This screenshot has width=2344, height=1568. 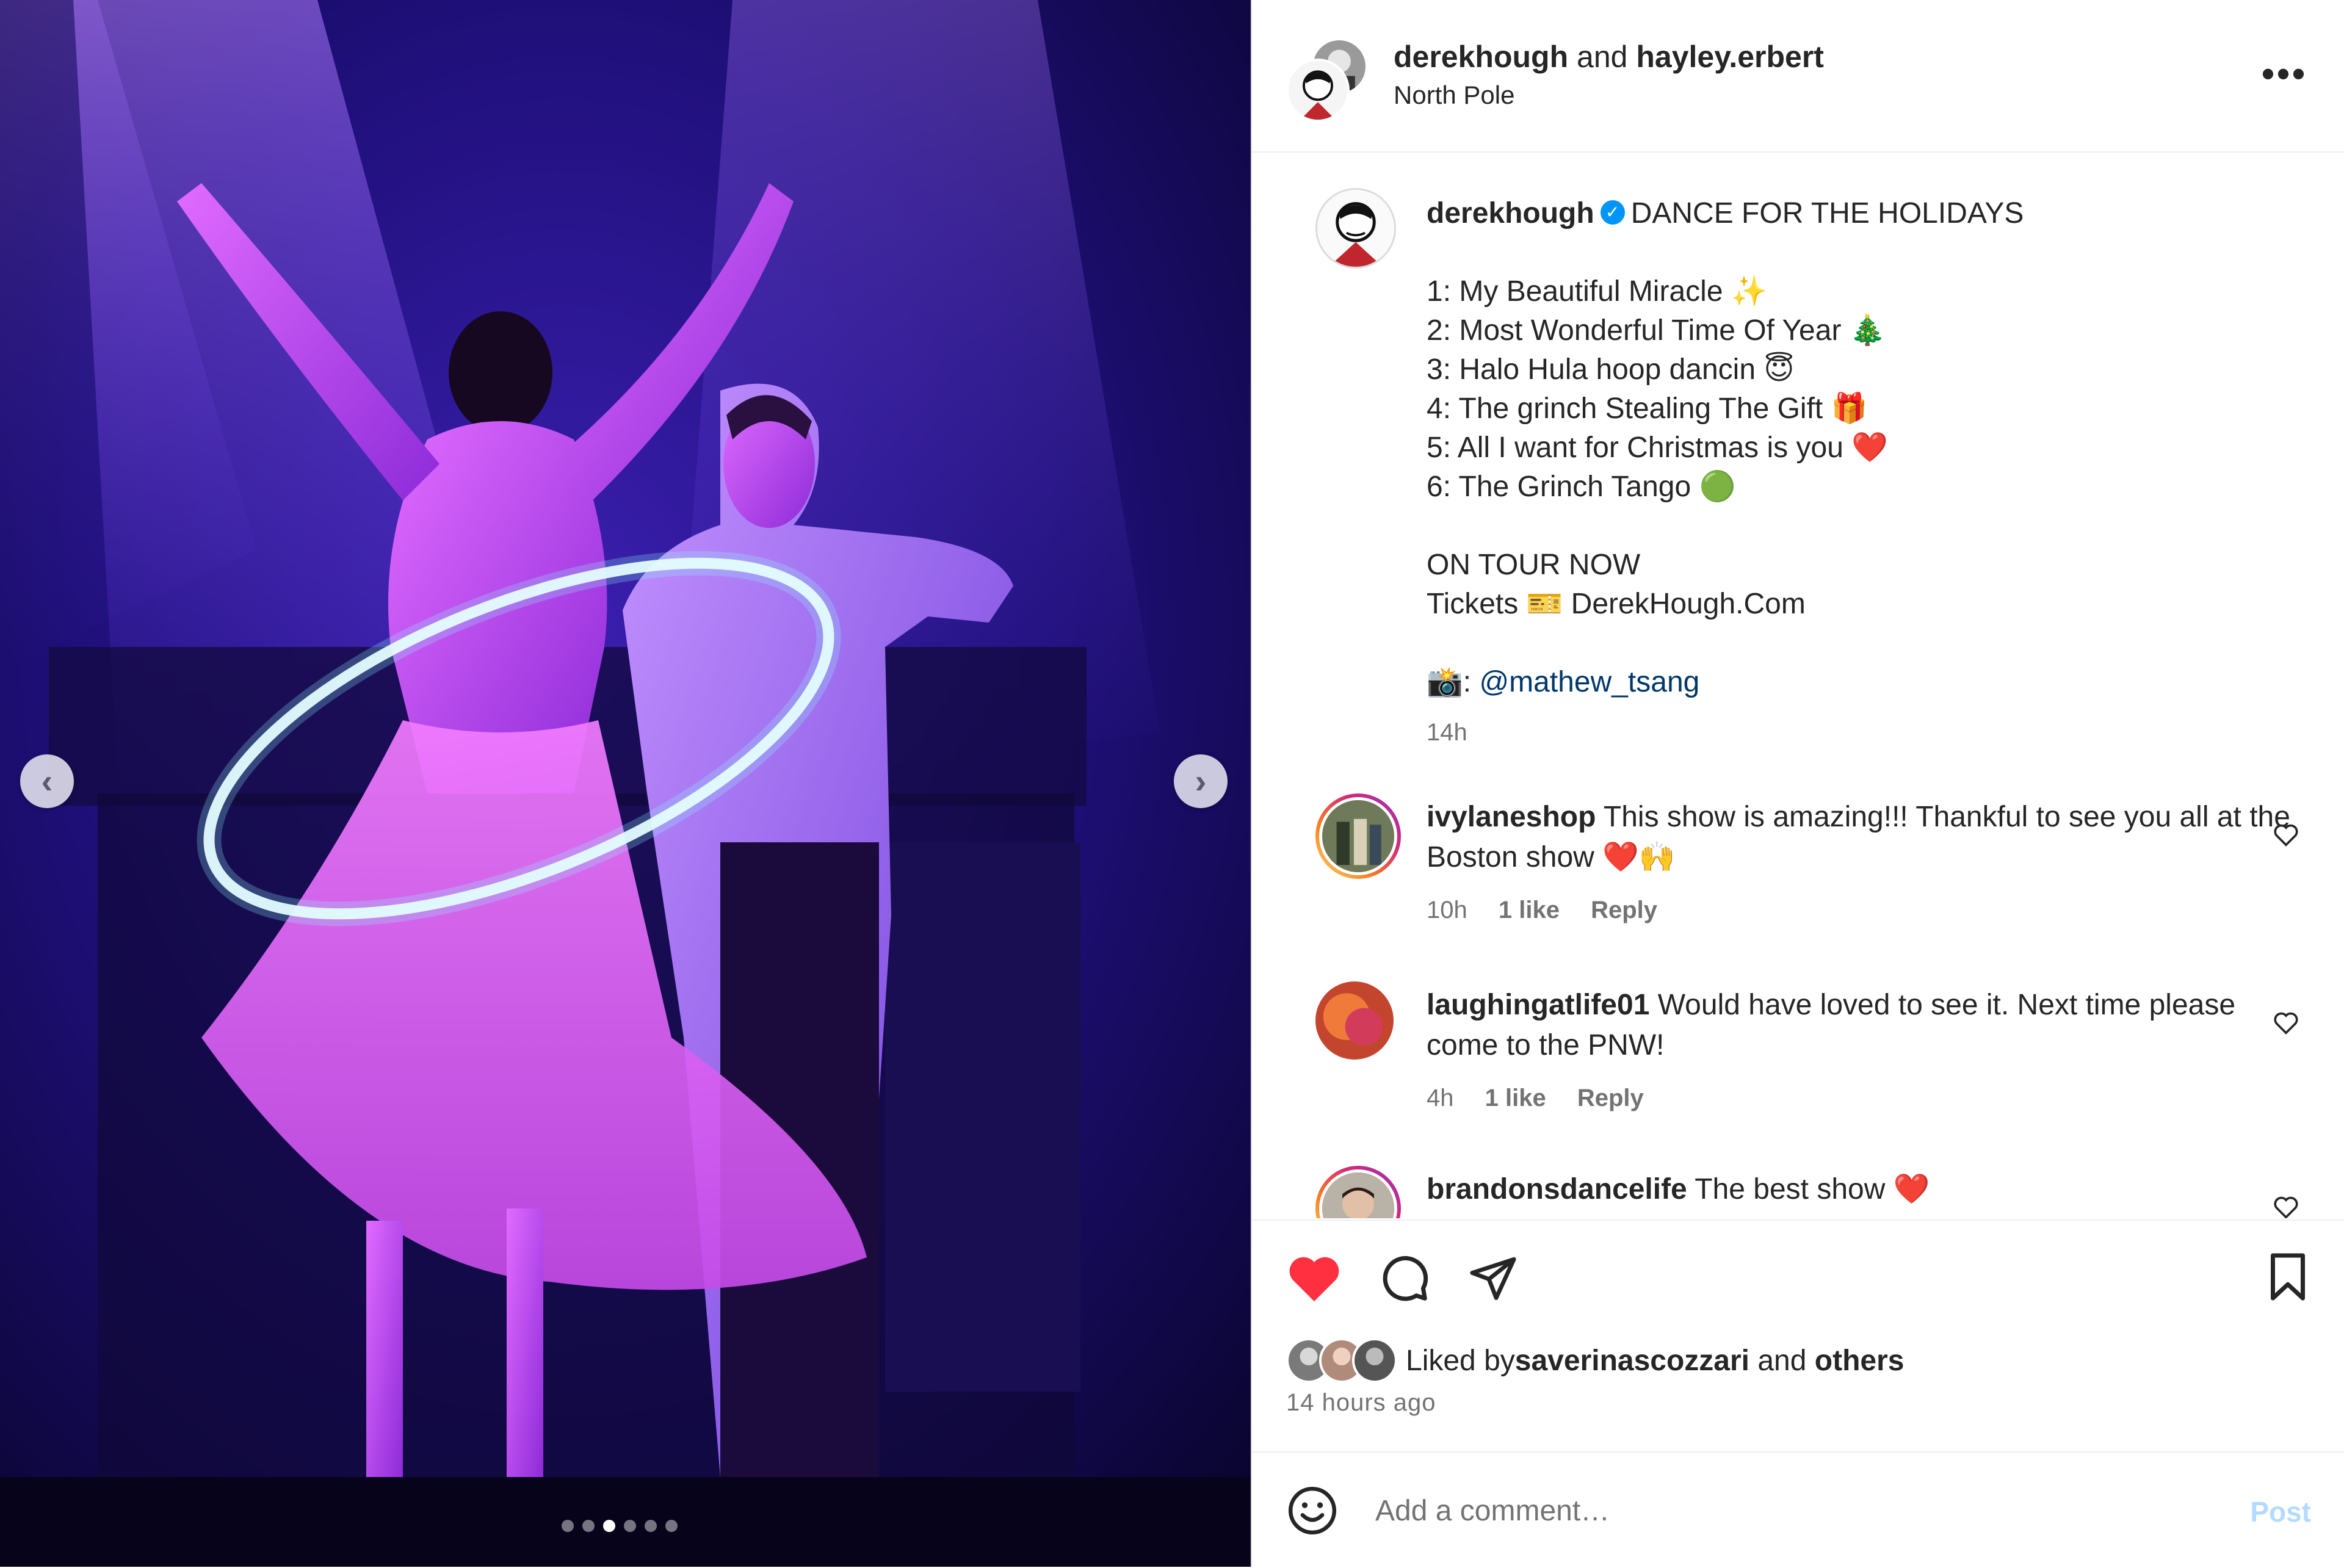 I want to click on photographer-mention: @mathew_tsang, so click(x=1589, y=682).